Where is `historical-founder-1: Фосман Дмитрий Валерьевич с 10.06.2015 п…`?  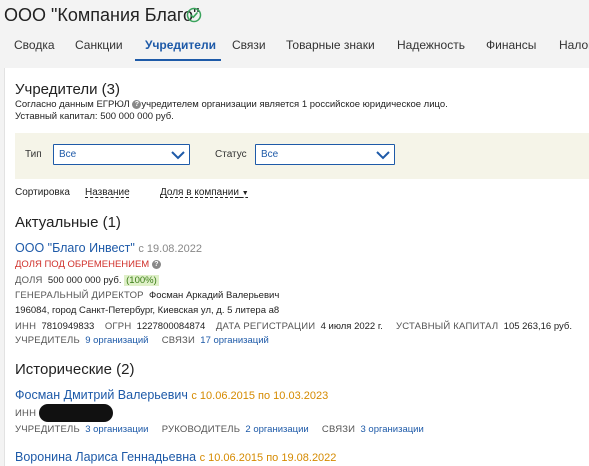
historical-founder-1: Фосман Дмитрий Валерьевич с 10.06.2015 п… is located at coordinates (171, 395).